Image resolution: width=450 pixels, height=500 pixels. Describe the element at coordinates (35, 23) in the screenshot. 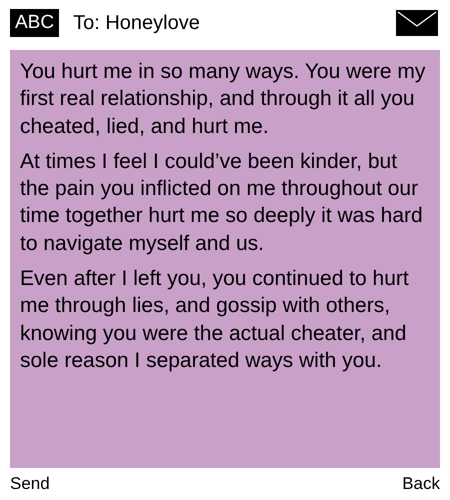

I see `input-mode-indicator: ABC` at that location.